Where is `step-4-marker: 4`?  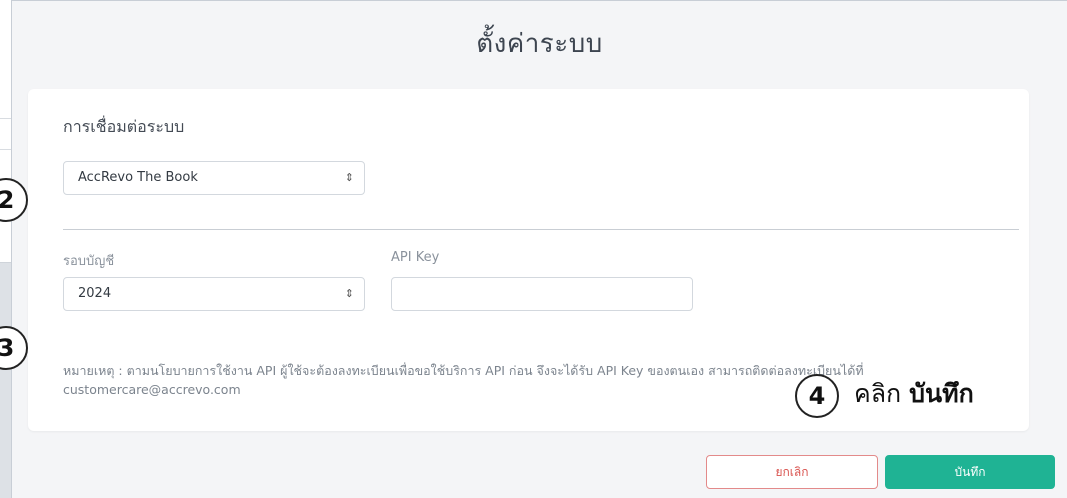
step-4-marker: 4 is located at coordinates (817, 396).